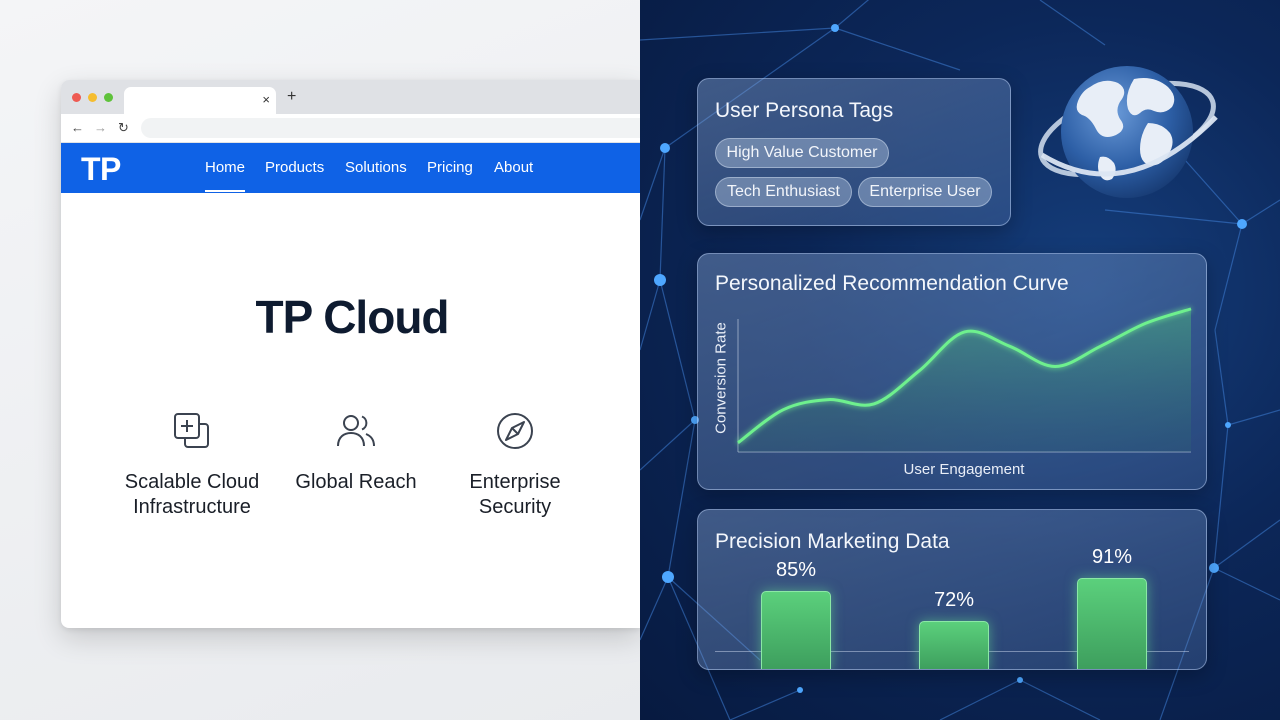  I want to click on tag-tech-enthusiast: Tech Enthusiast, so click(783, 192).